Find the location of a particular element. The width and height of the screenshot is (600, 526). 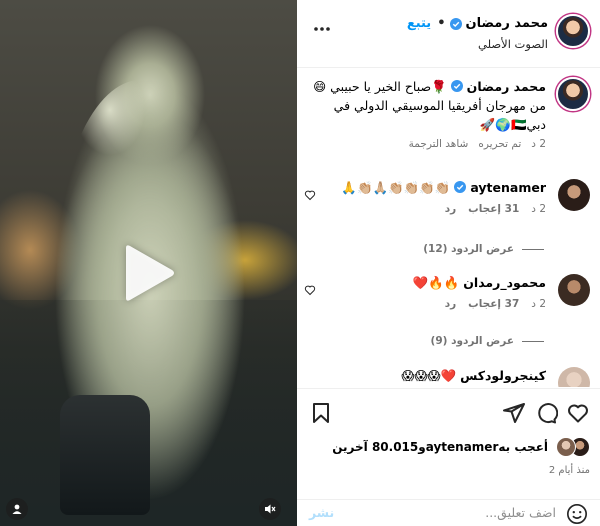

caption-line-1: 🌹صباح الخير يا حبيبي 😄 is located at coordinates (380, 86).